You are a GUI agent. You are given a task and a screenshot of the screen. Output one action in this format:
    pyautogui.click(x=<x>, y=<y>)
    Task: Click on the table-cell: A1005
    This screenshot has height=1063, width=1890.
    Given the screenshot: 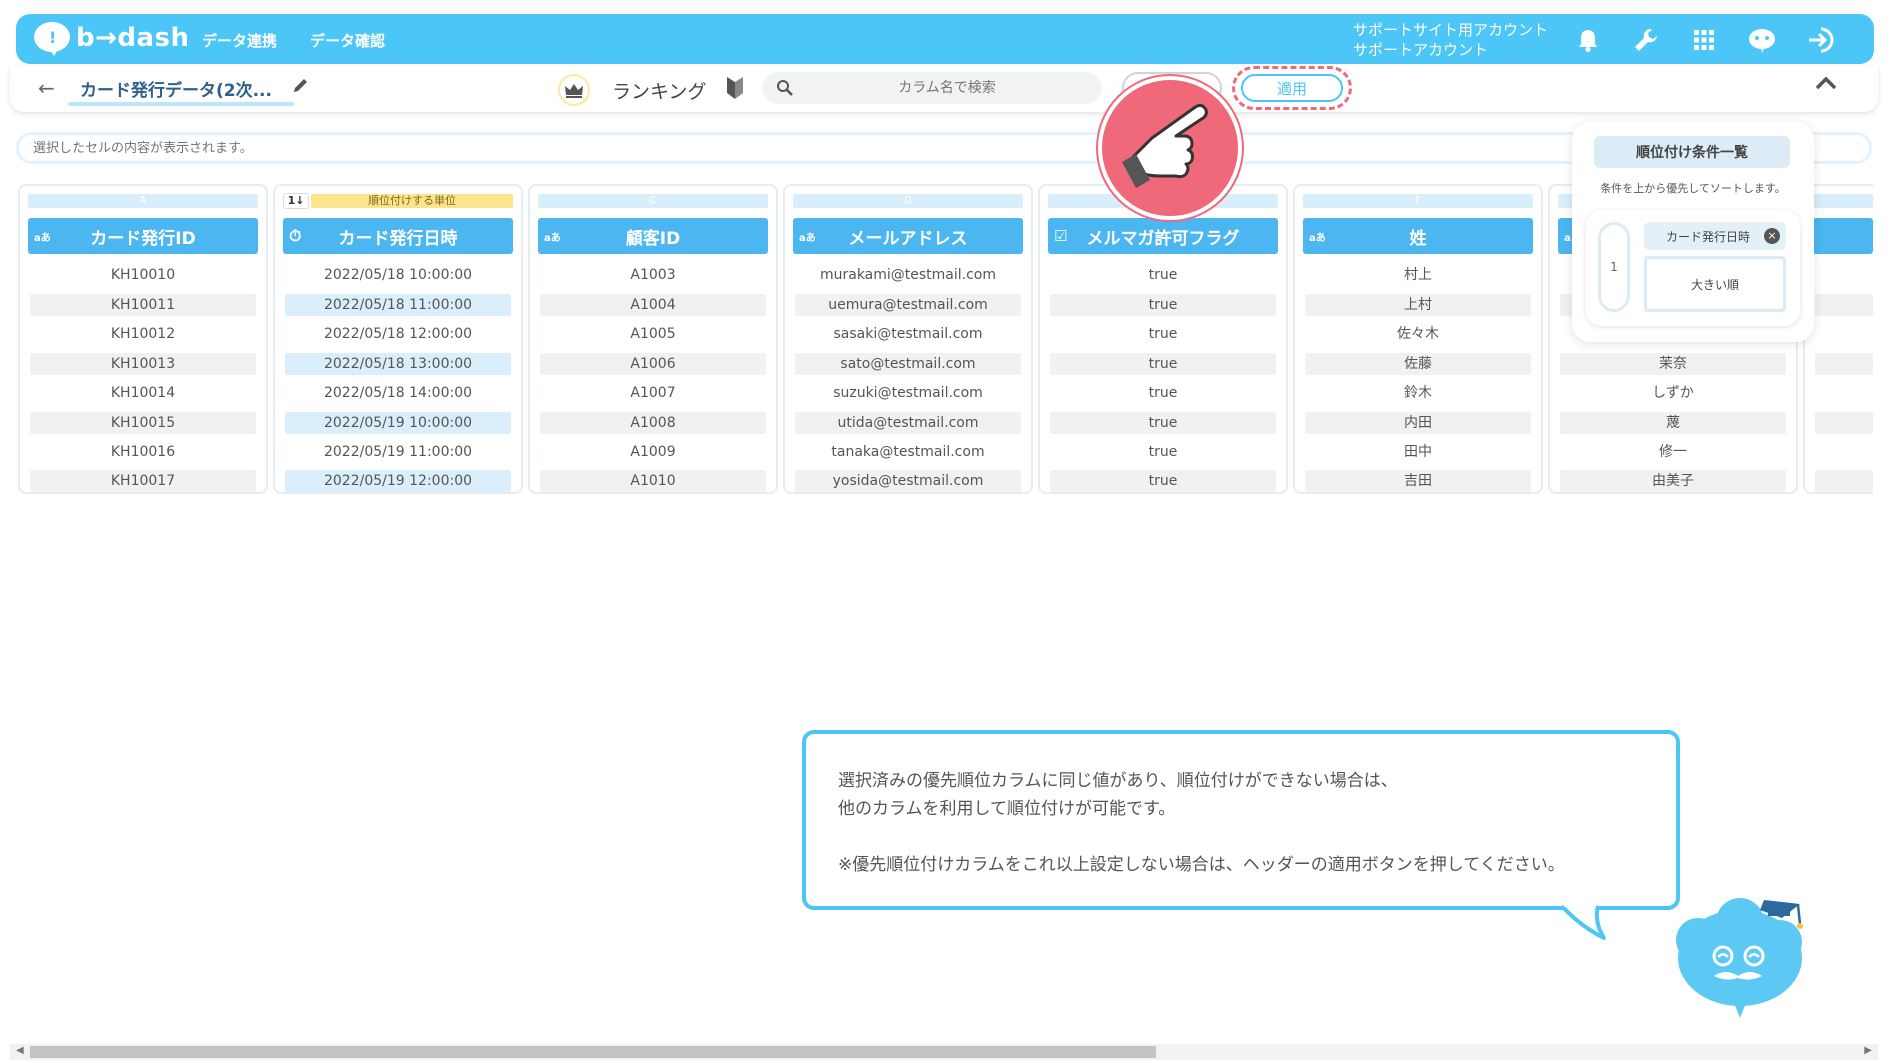 What is the action you would take?
    pyautogui.click(x=653, y=334)
    